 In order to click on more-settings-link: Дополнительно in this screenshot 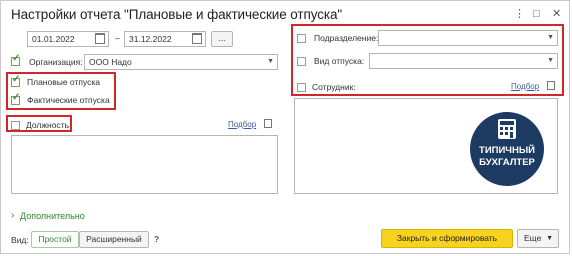, I will do `click(52, 216)`.